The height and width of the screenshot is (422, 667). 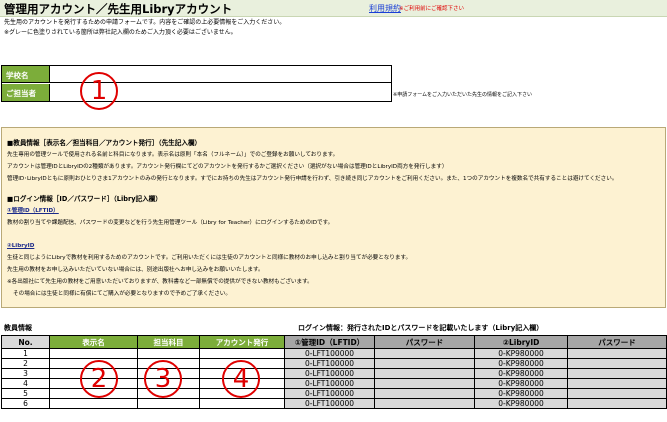 I want to click on terms-link: 利用規約, so click(x=385, y=8).